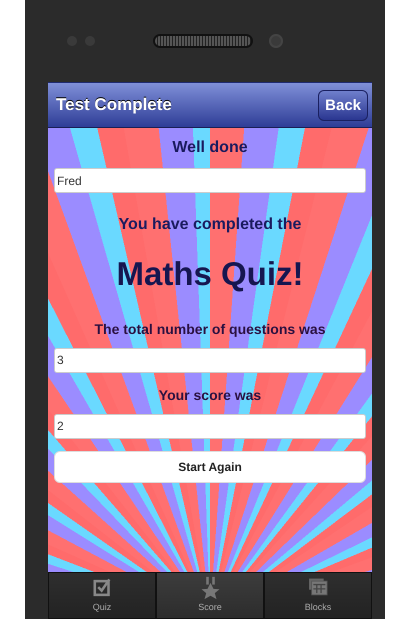 The width and height of the screenshot is (401, 619). Describe the element at coordinates (210, 466) in the screenshot. I see `start-again-button: Start Again` at that location.